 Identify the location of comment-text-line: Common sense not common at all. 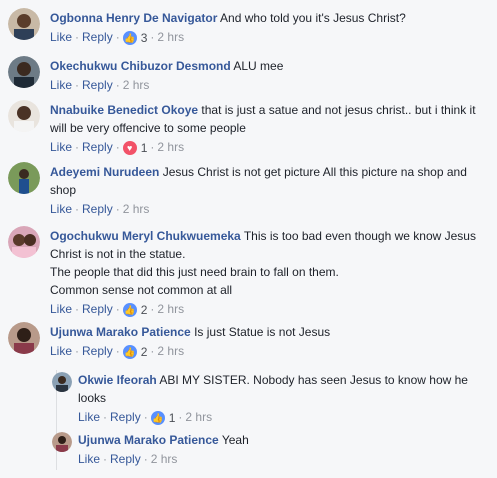
(141, 290).